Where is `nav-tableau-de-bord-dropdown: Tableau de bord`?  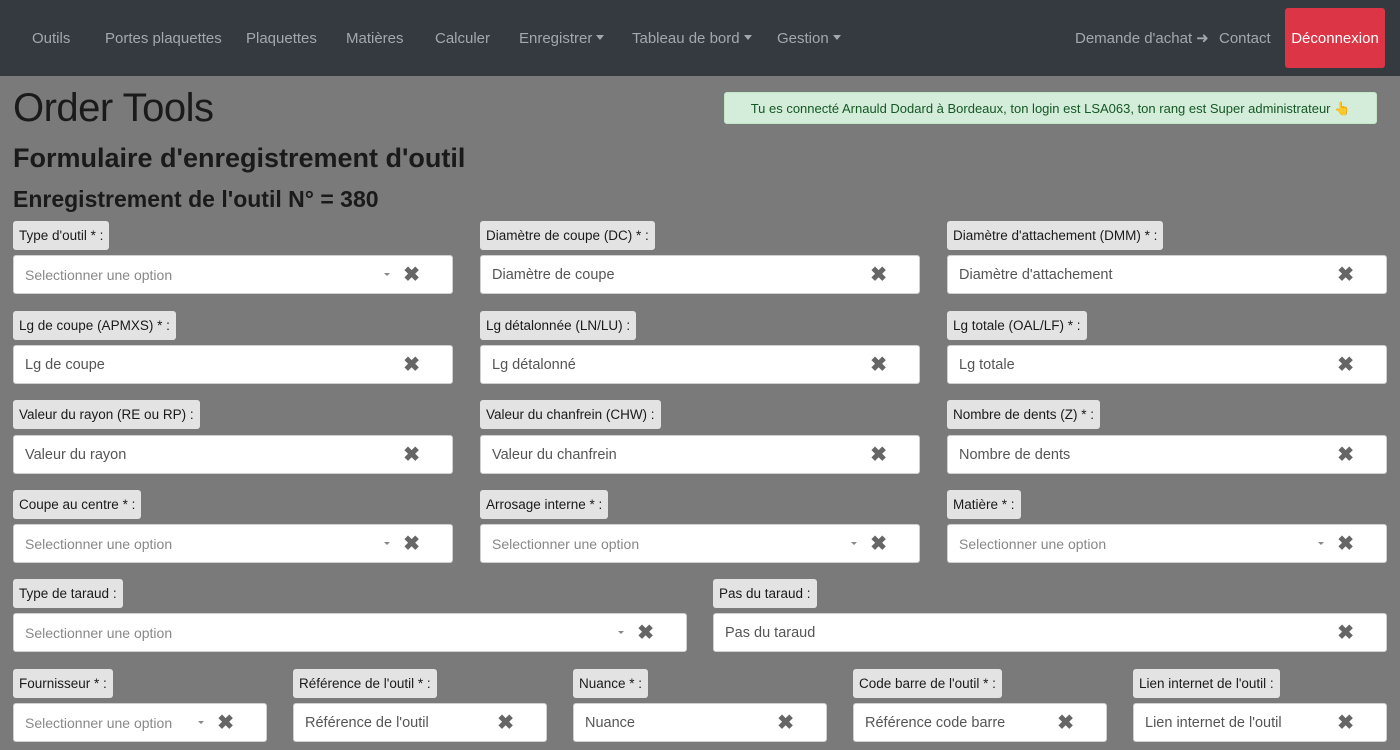 nav-tableau-de-bord-dropdown: Tableau de bord is located at coordinates (692, 38).